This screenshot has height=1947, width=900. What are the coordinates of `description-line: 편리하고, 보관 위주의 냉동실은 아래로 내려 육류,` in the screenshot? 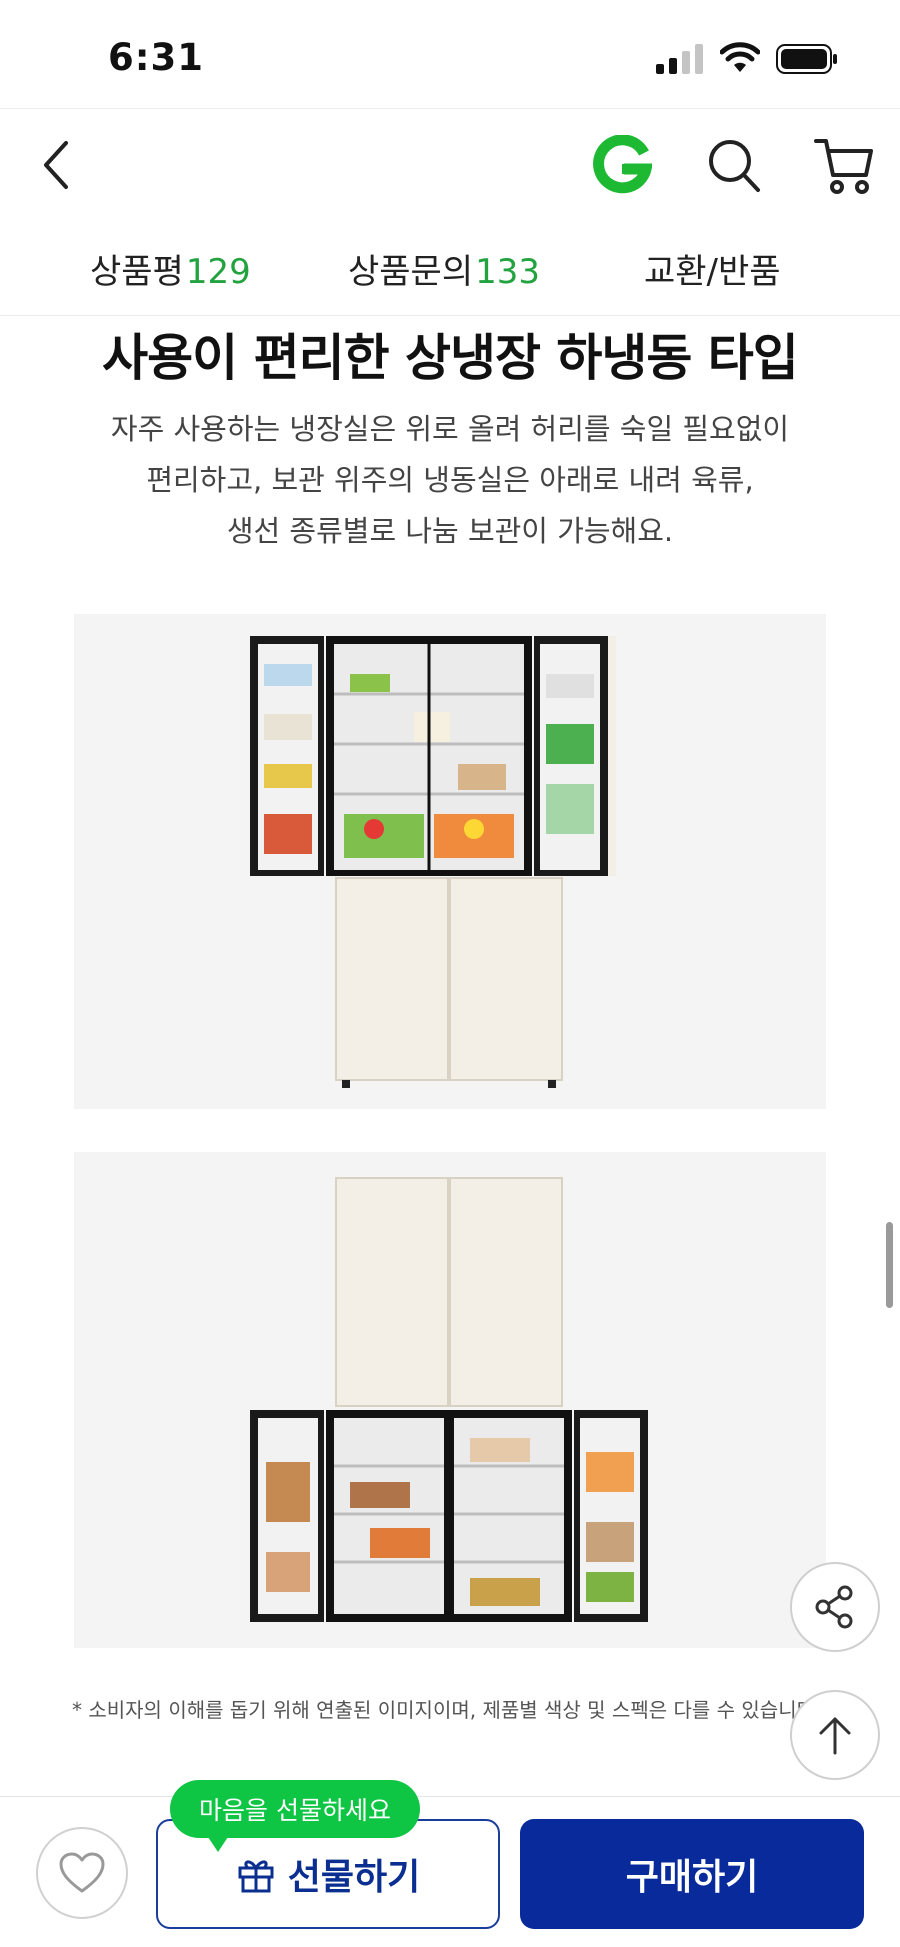 It's located at (450, 480).